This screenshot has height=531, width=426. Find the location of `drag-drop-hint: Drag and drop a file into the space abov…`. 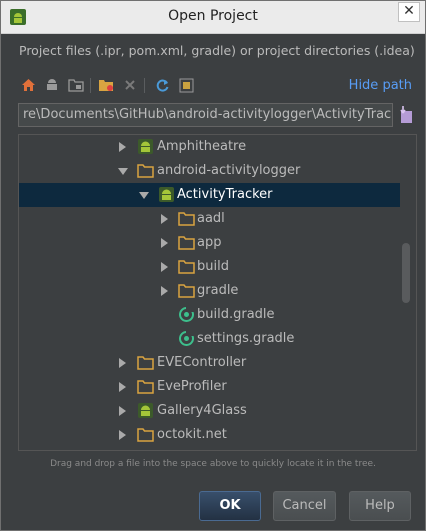

drag-drop-hint: Drag and drop a file into the space abov… is located at coordinates (213, 464).